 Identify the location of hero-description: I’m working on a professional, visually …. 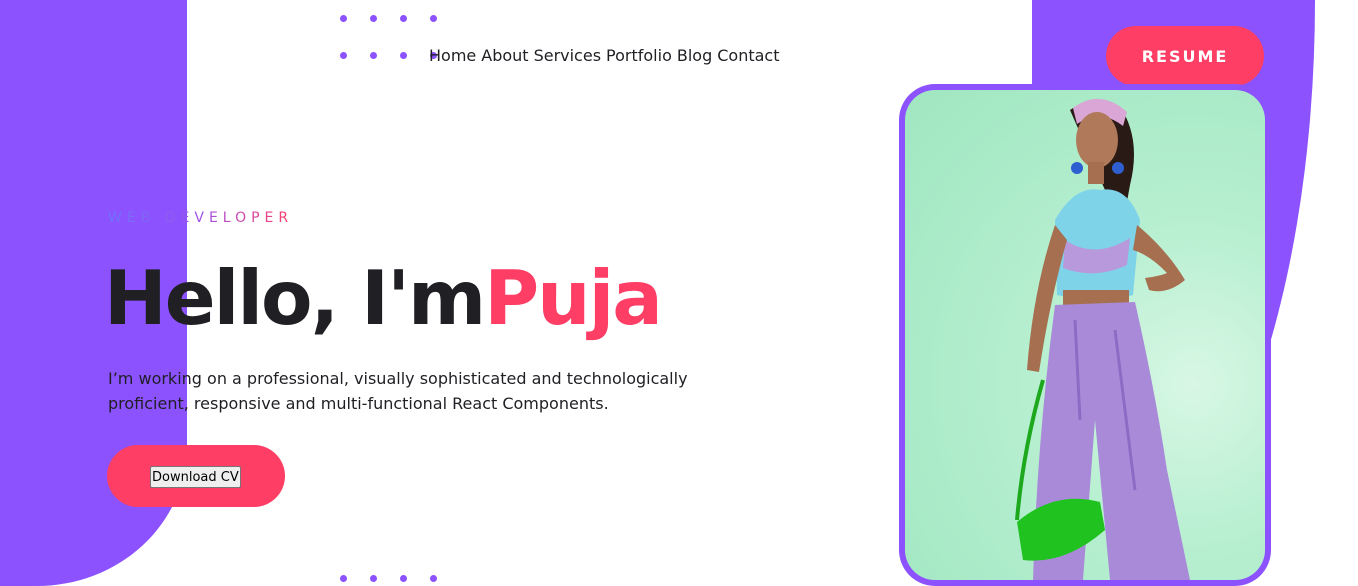
(398, 391).